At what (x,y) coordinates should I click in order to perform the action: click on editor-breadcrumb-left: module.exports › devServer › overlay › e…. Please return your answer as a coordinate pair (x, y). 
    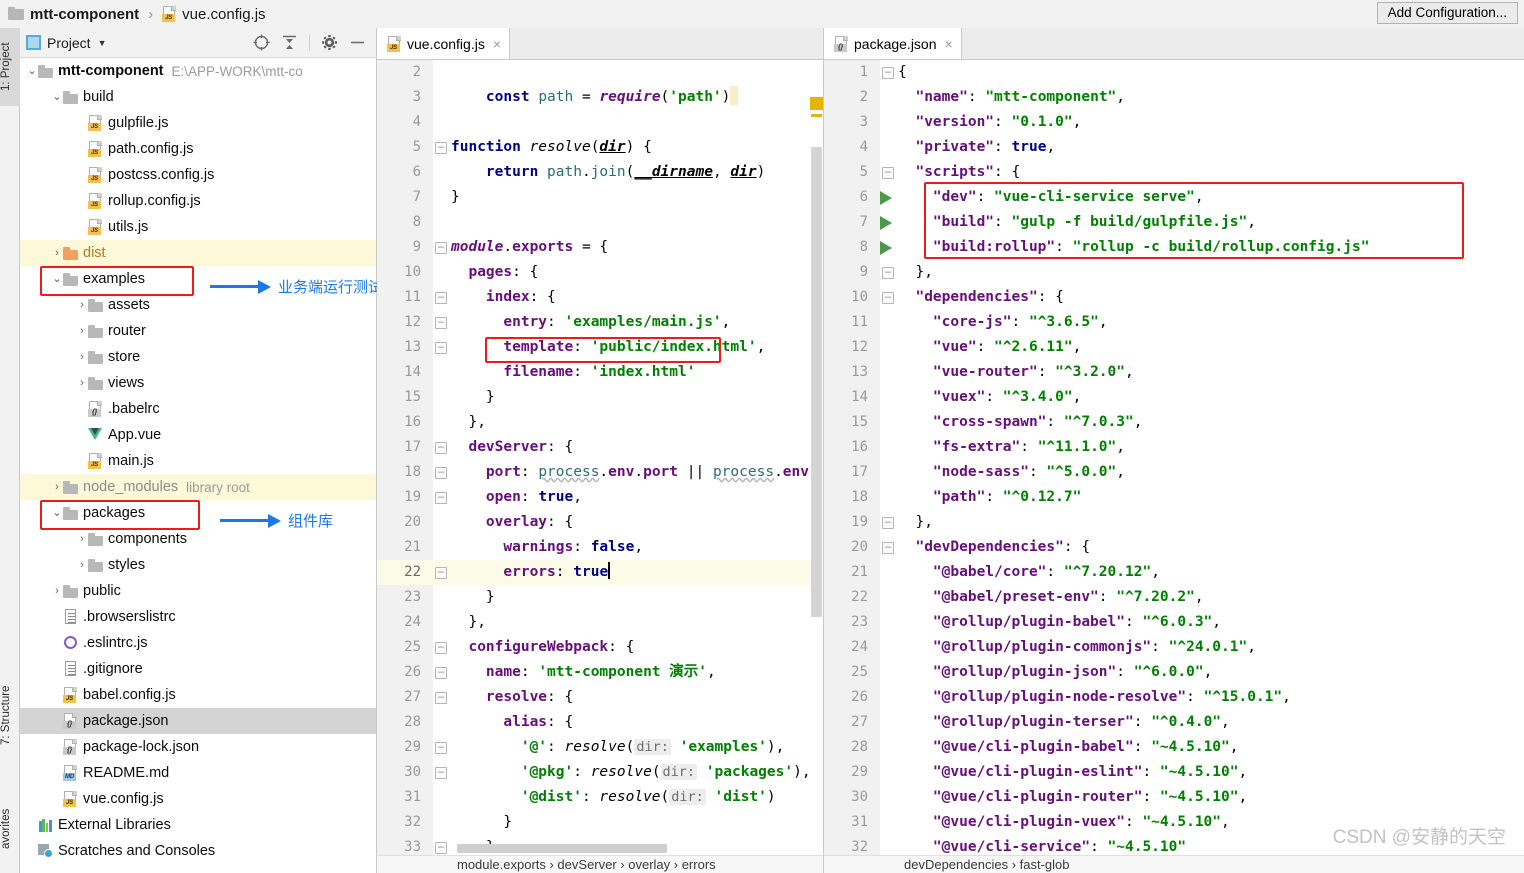
    Looking at the image, I should click on (600, 864).